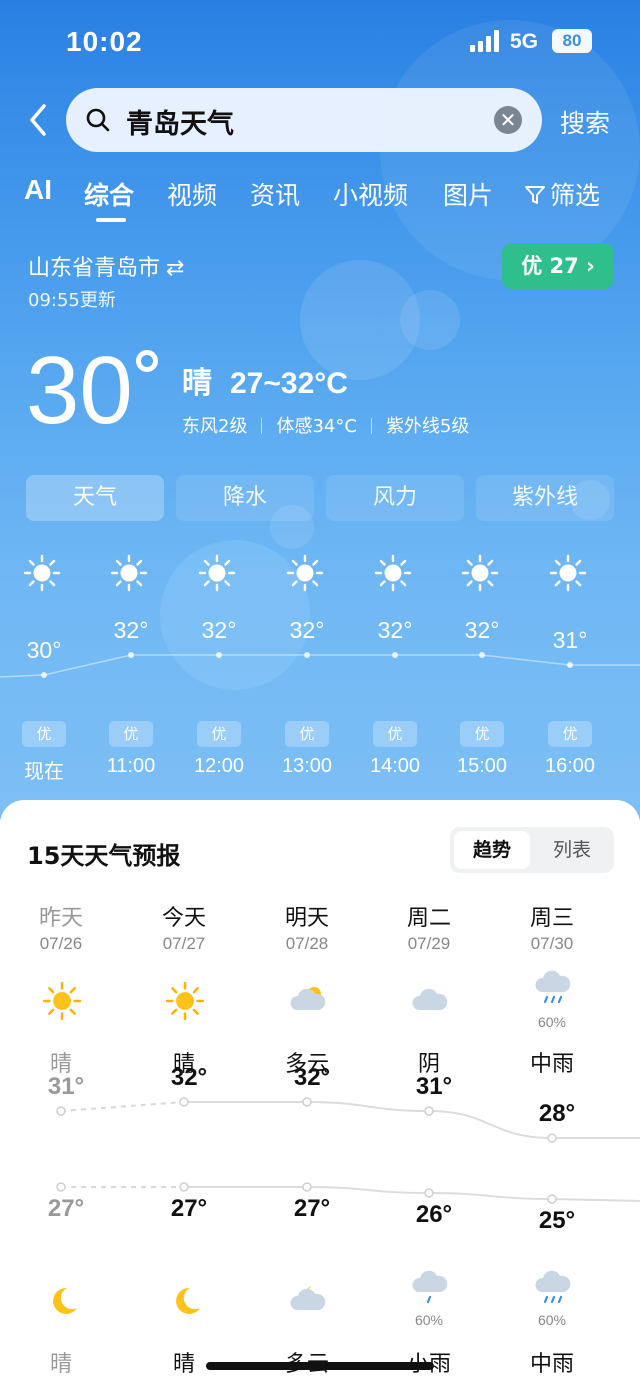 The image size is (640, 1385). What do you see at coordinates (306, 918) in the screenshot?
I see `forecast-day-name: 明天` at bounding box center [306, 918].